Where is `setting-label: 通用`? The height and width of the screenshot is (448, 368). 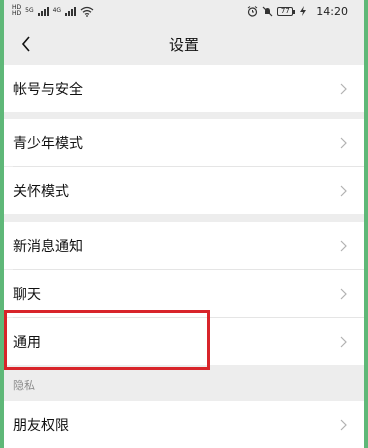
setting-label: 通用 is located at coordinates (27, 342).